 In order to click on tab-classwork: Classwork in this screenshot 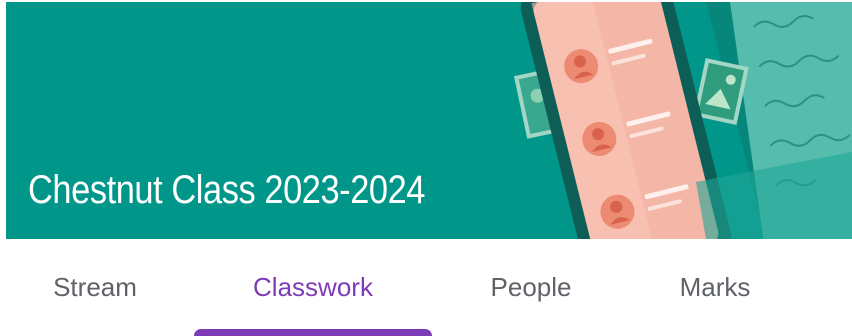, I will do `click(313, 287)`.